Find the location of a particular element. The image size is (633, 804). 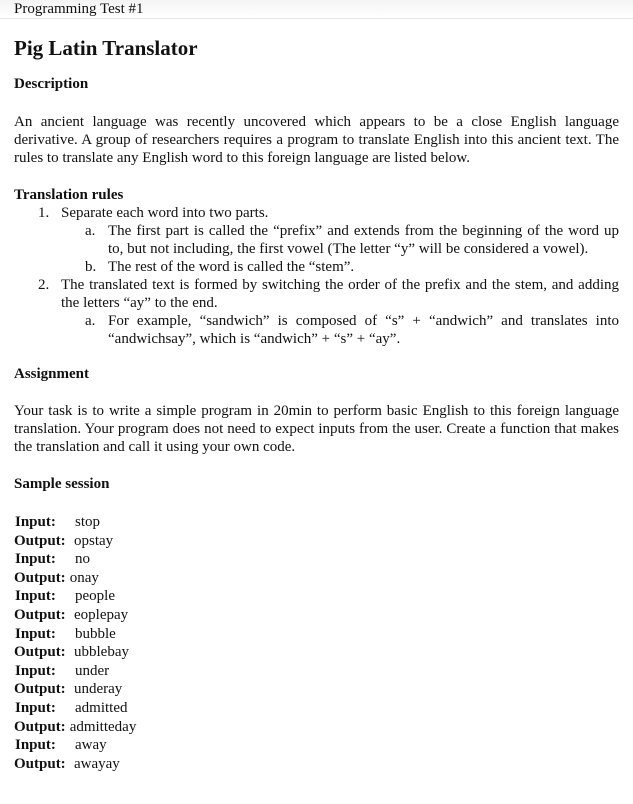

session-input-row: Input: under is located at coordinates (316, 671).